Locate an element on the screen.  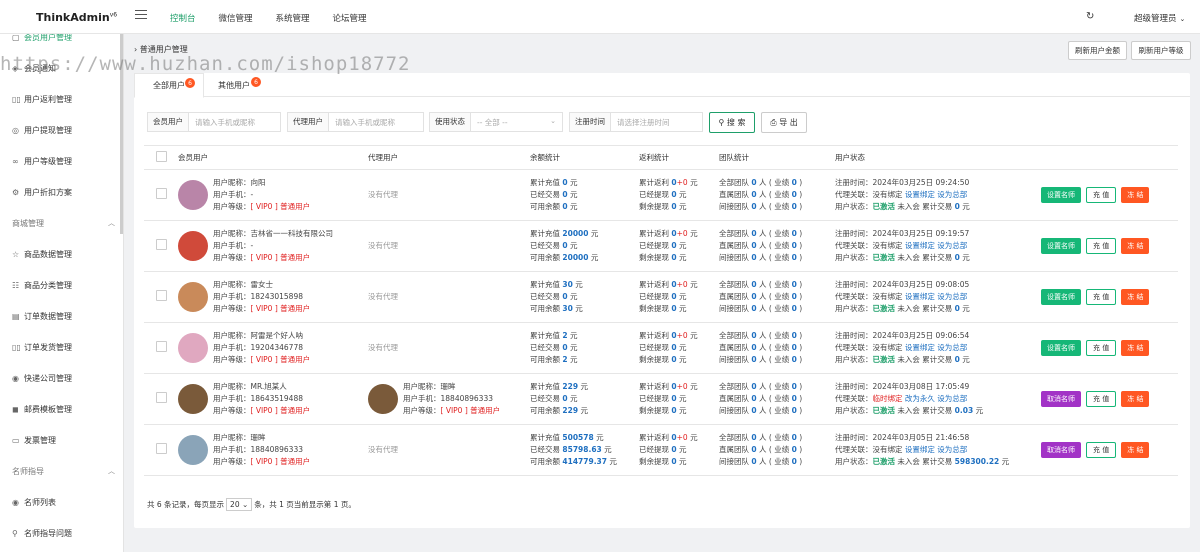
agent-filter: 代理用户 请输入手机或昵称 is located at coordinates (355, 122).